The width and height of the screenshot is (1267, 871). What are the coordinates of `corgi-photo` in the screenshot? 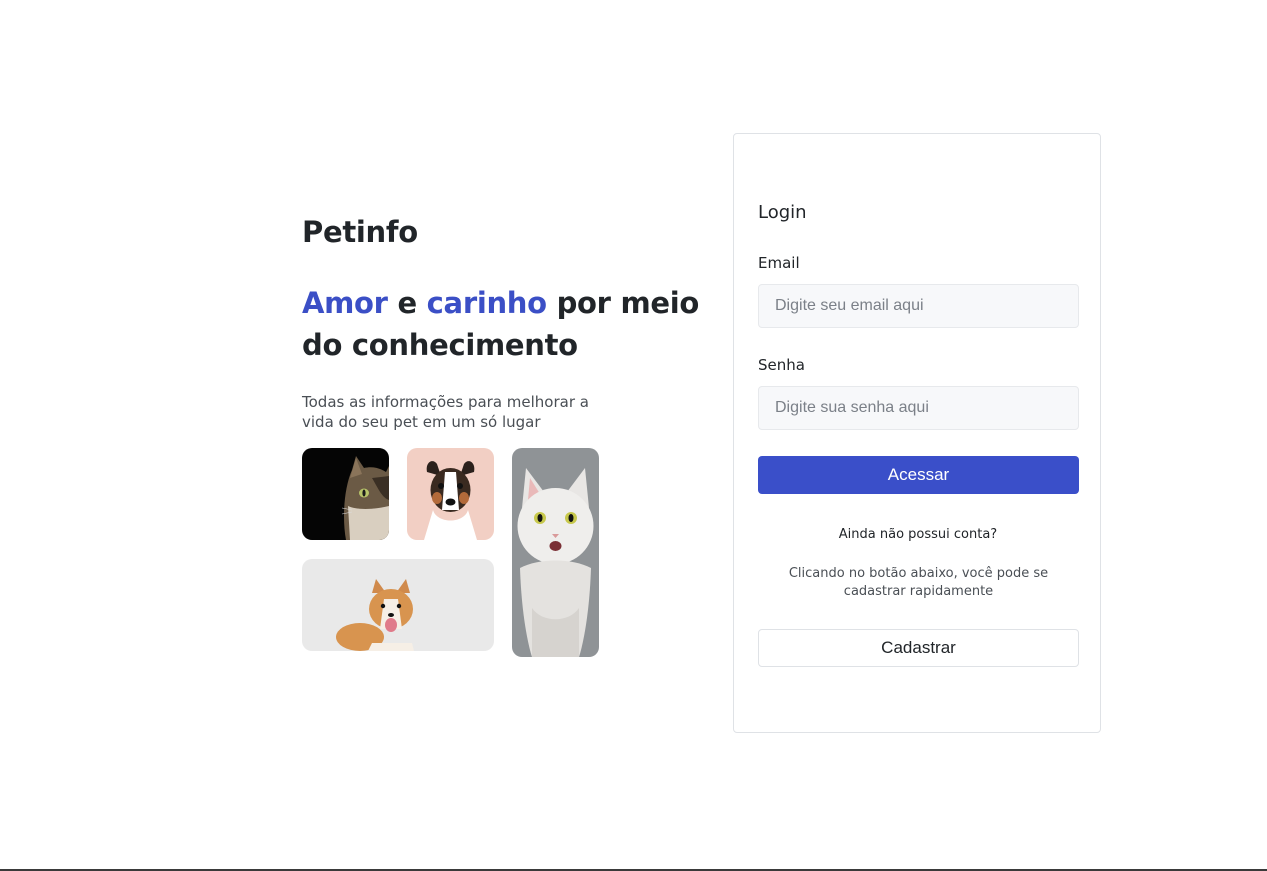 It's located at (398, 605).